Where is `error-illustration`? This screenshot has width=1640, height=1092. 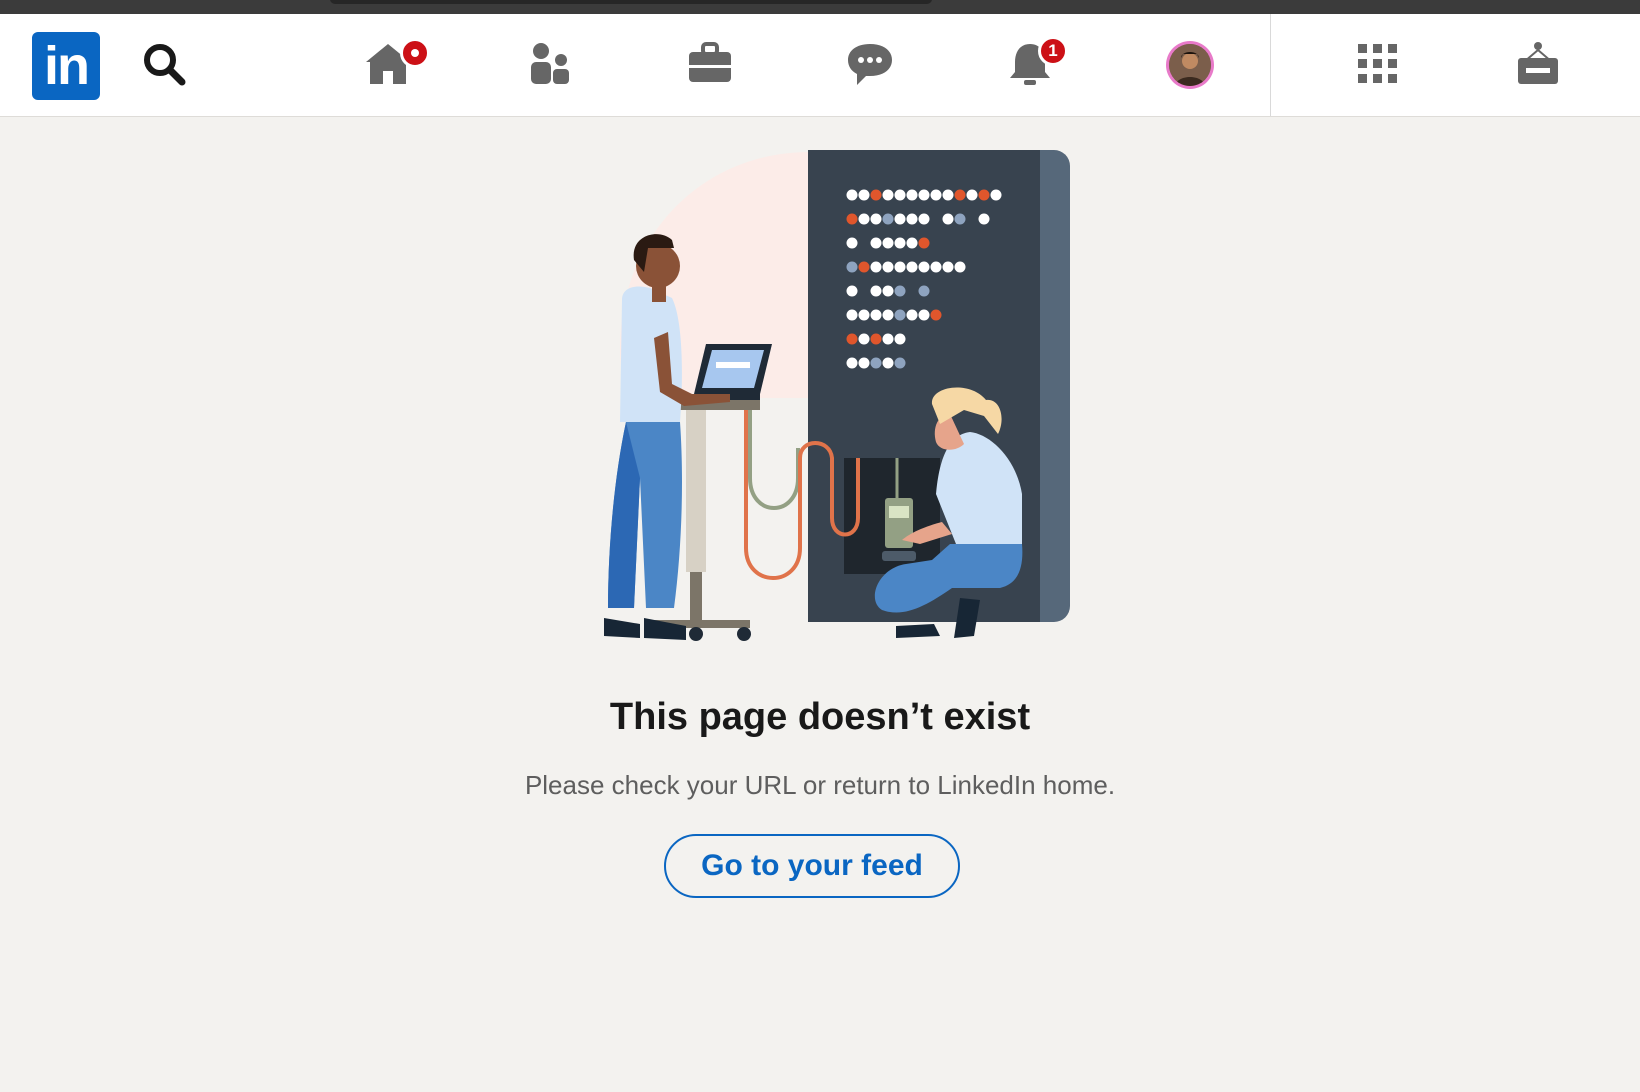 error-illustration is located at coordinates (837, 395).